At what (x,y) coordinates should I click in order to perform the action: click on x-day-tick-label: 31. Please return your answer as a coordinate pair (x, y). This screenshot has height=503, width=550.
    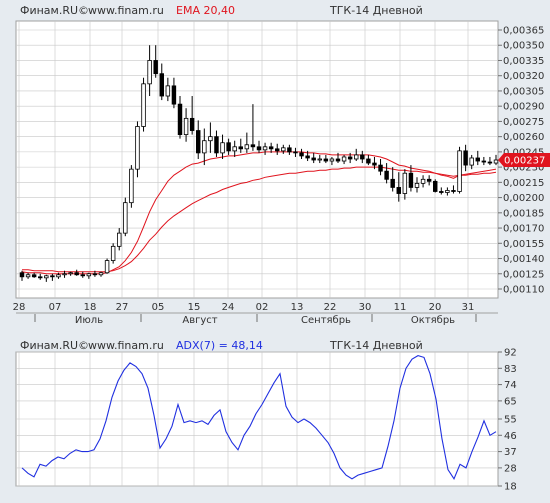
    Looking at the image, I should click on (468, 307).